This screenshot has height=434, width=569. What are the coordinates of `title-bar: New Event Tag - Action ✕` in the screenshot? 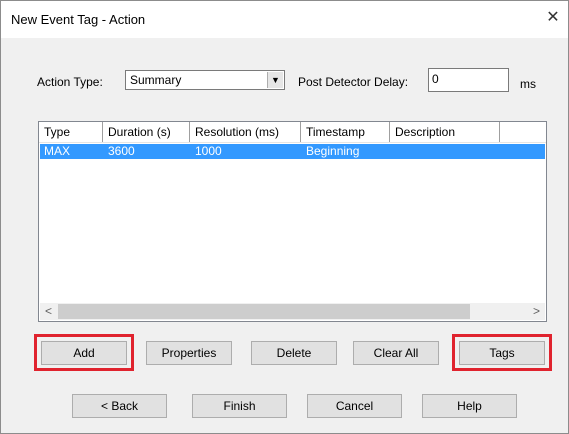 It's located at (284, 19).